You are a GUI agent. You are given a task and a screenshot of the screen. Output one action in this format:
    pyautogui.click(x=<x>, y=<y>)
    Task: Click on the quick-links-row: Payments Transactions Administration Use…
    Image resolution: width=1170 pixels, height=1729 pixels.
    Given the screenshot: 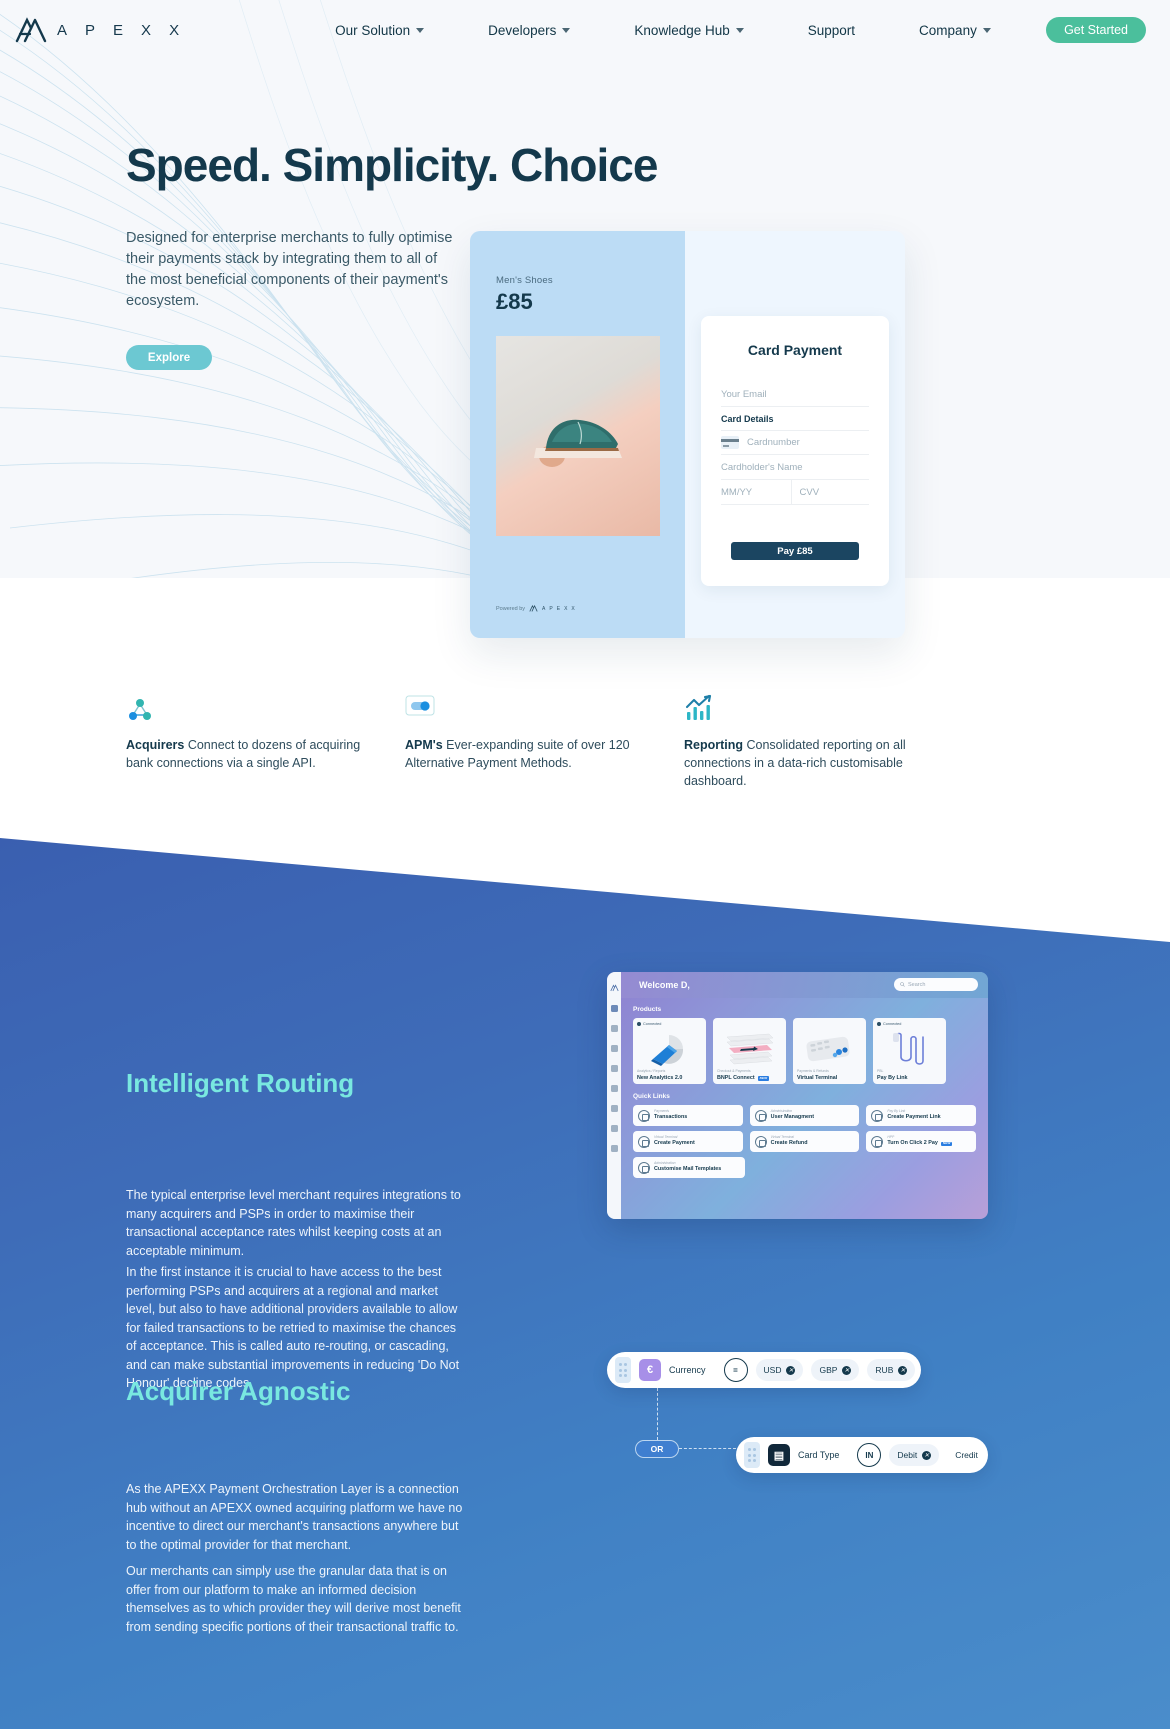 What is the action you would take?
    pyautogui.click(x=805, y=1115)
    